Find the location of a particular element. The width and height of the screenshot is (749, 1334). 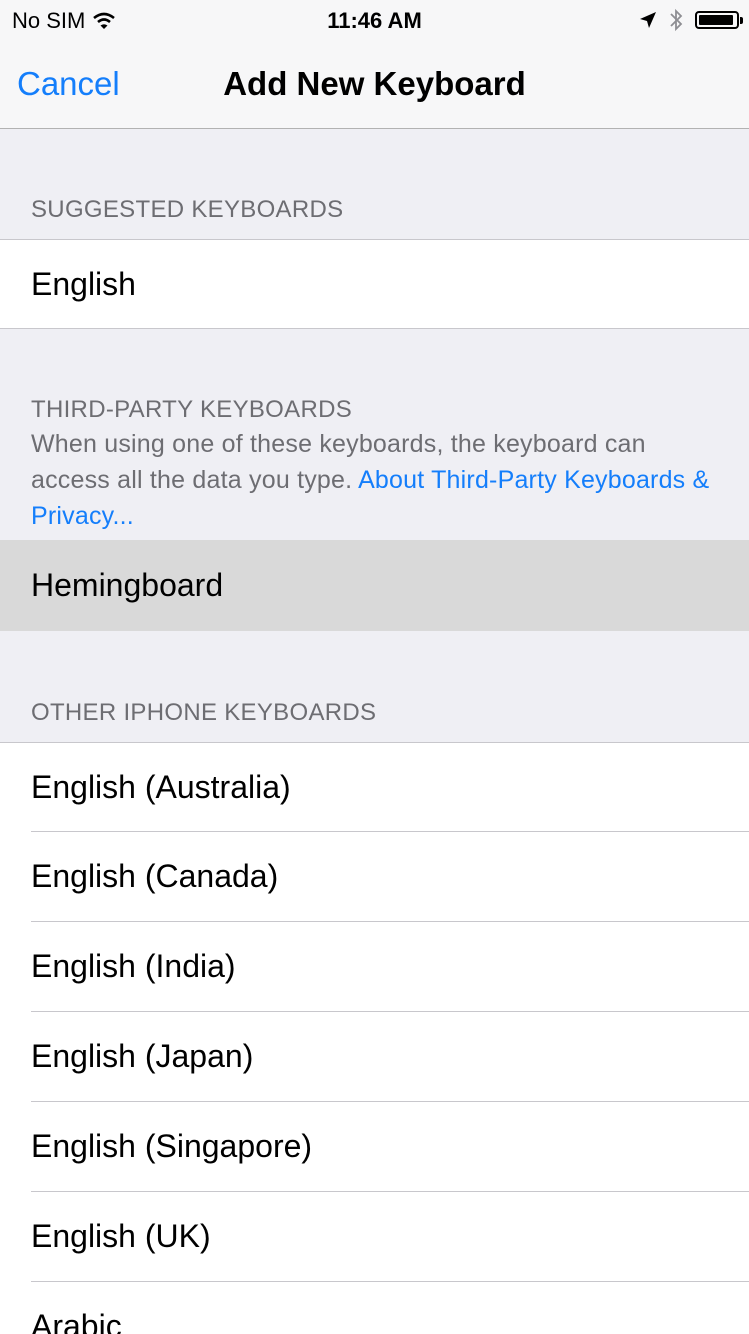

keyboard-row-label: Arabic is located at coordinates (76, 1321).